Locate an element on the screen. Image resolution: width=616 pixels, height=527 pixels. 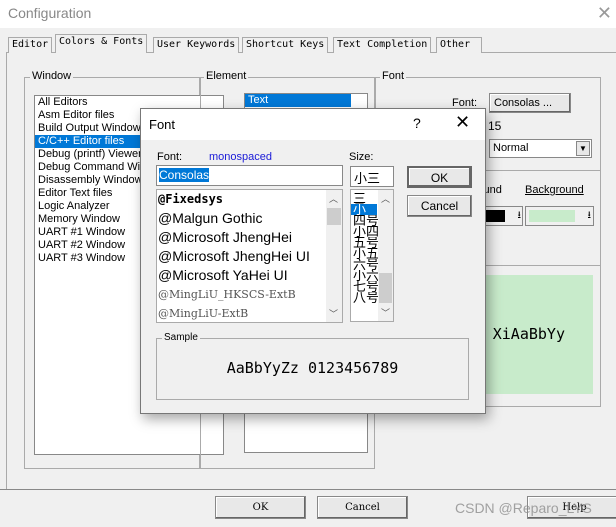
size-label: Size: is located at coordinates (361, 157).